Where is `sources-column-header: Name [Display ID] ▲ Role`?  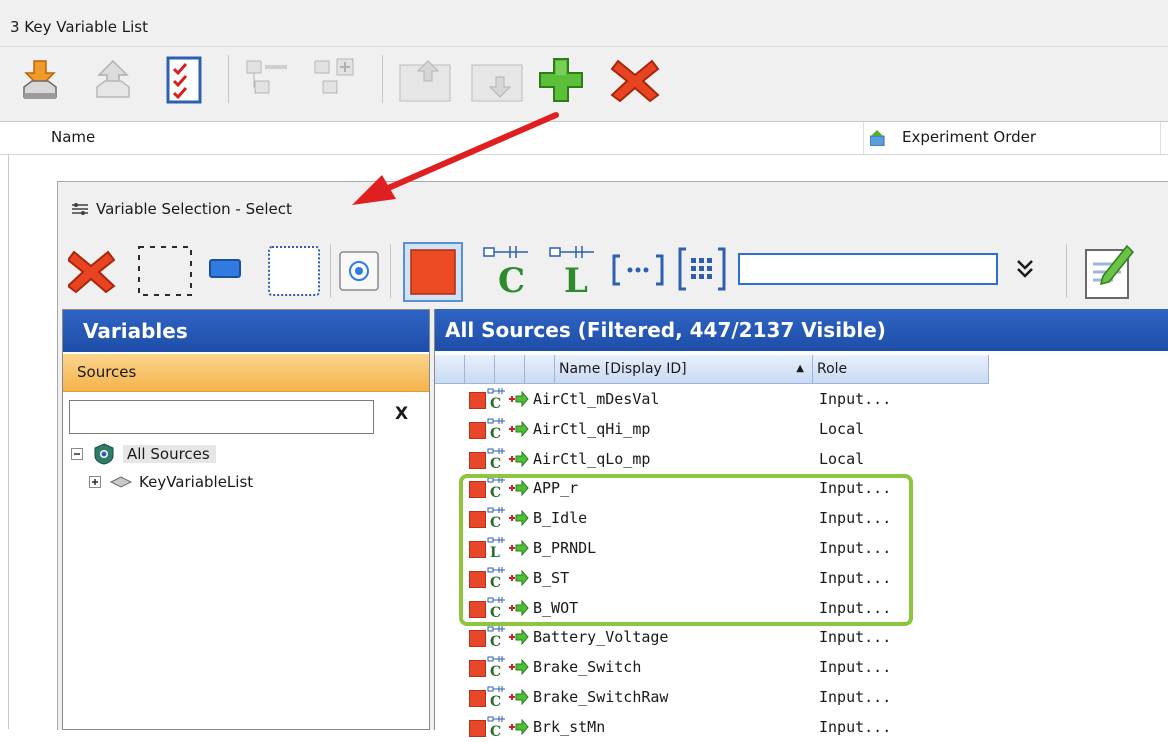
sources-column-header: Name [Display ID] ▲ Role is located at coordinates (712, 369).